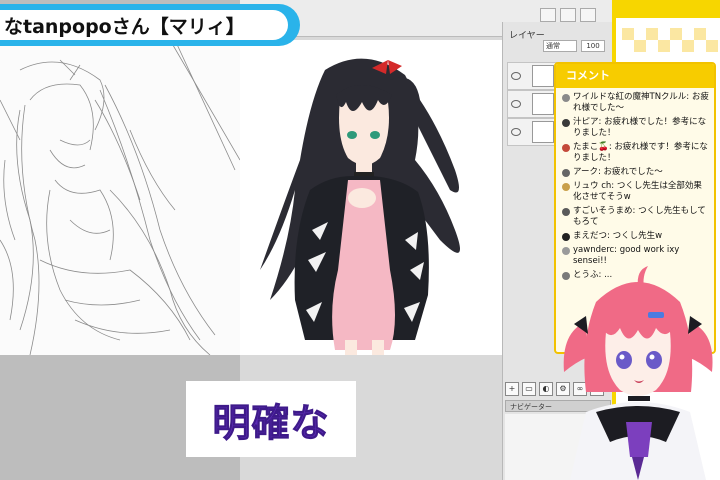 The width and height of the screenshot is (720, 480). Describe the element at coordinates (77, 26) in the screenshot. I see `title-name: なtanpopoさん` at that location.